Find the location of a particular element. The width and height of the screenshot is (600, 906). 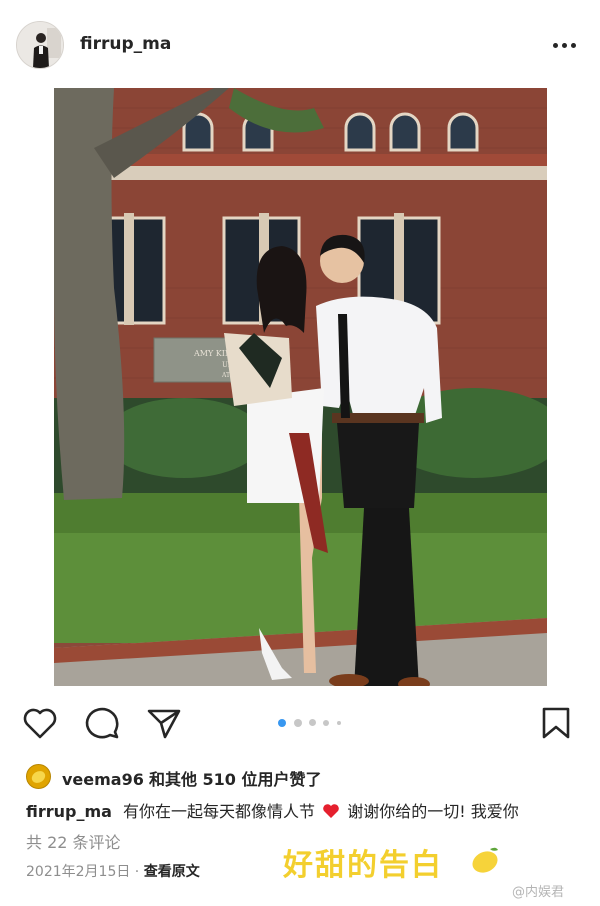

post-date: 2021年2月15日 is located at coordinates (78, 872).